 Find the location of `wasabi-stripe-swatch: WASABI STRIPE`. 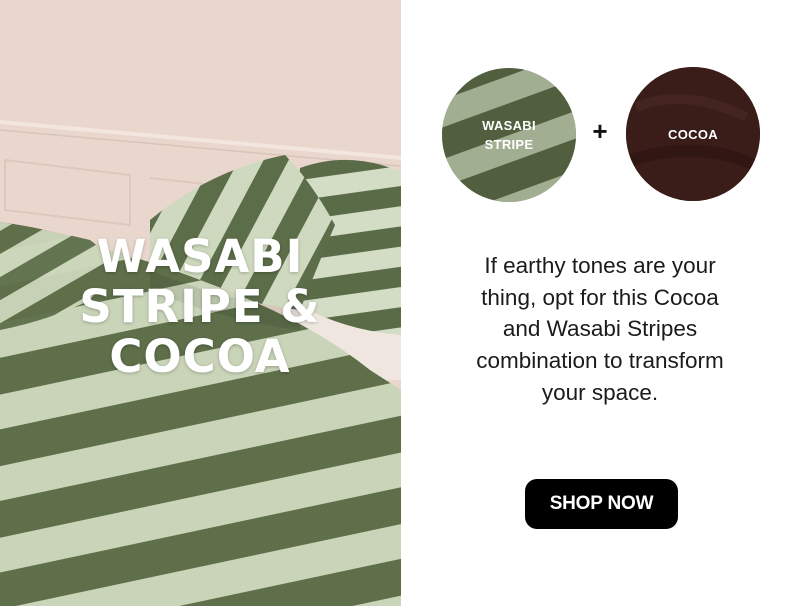

wasabi-stripe-swatch: WASABI STRIPE is located at coordinates (509, 135).